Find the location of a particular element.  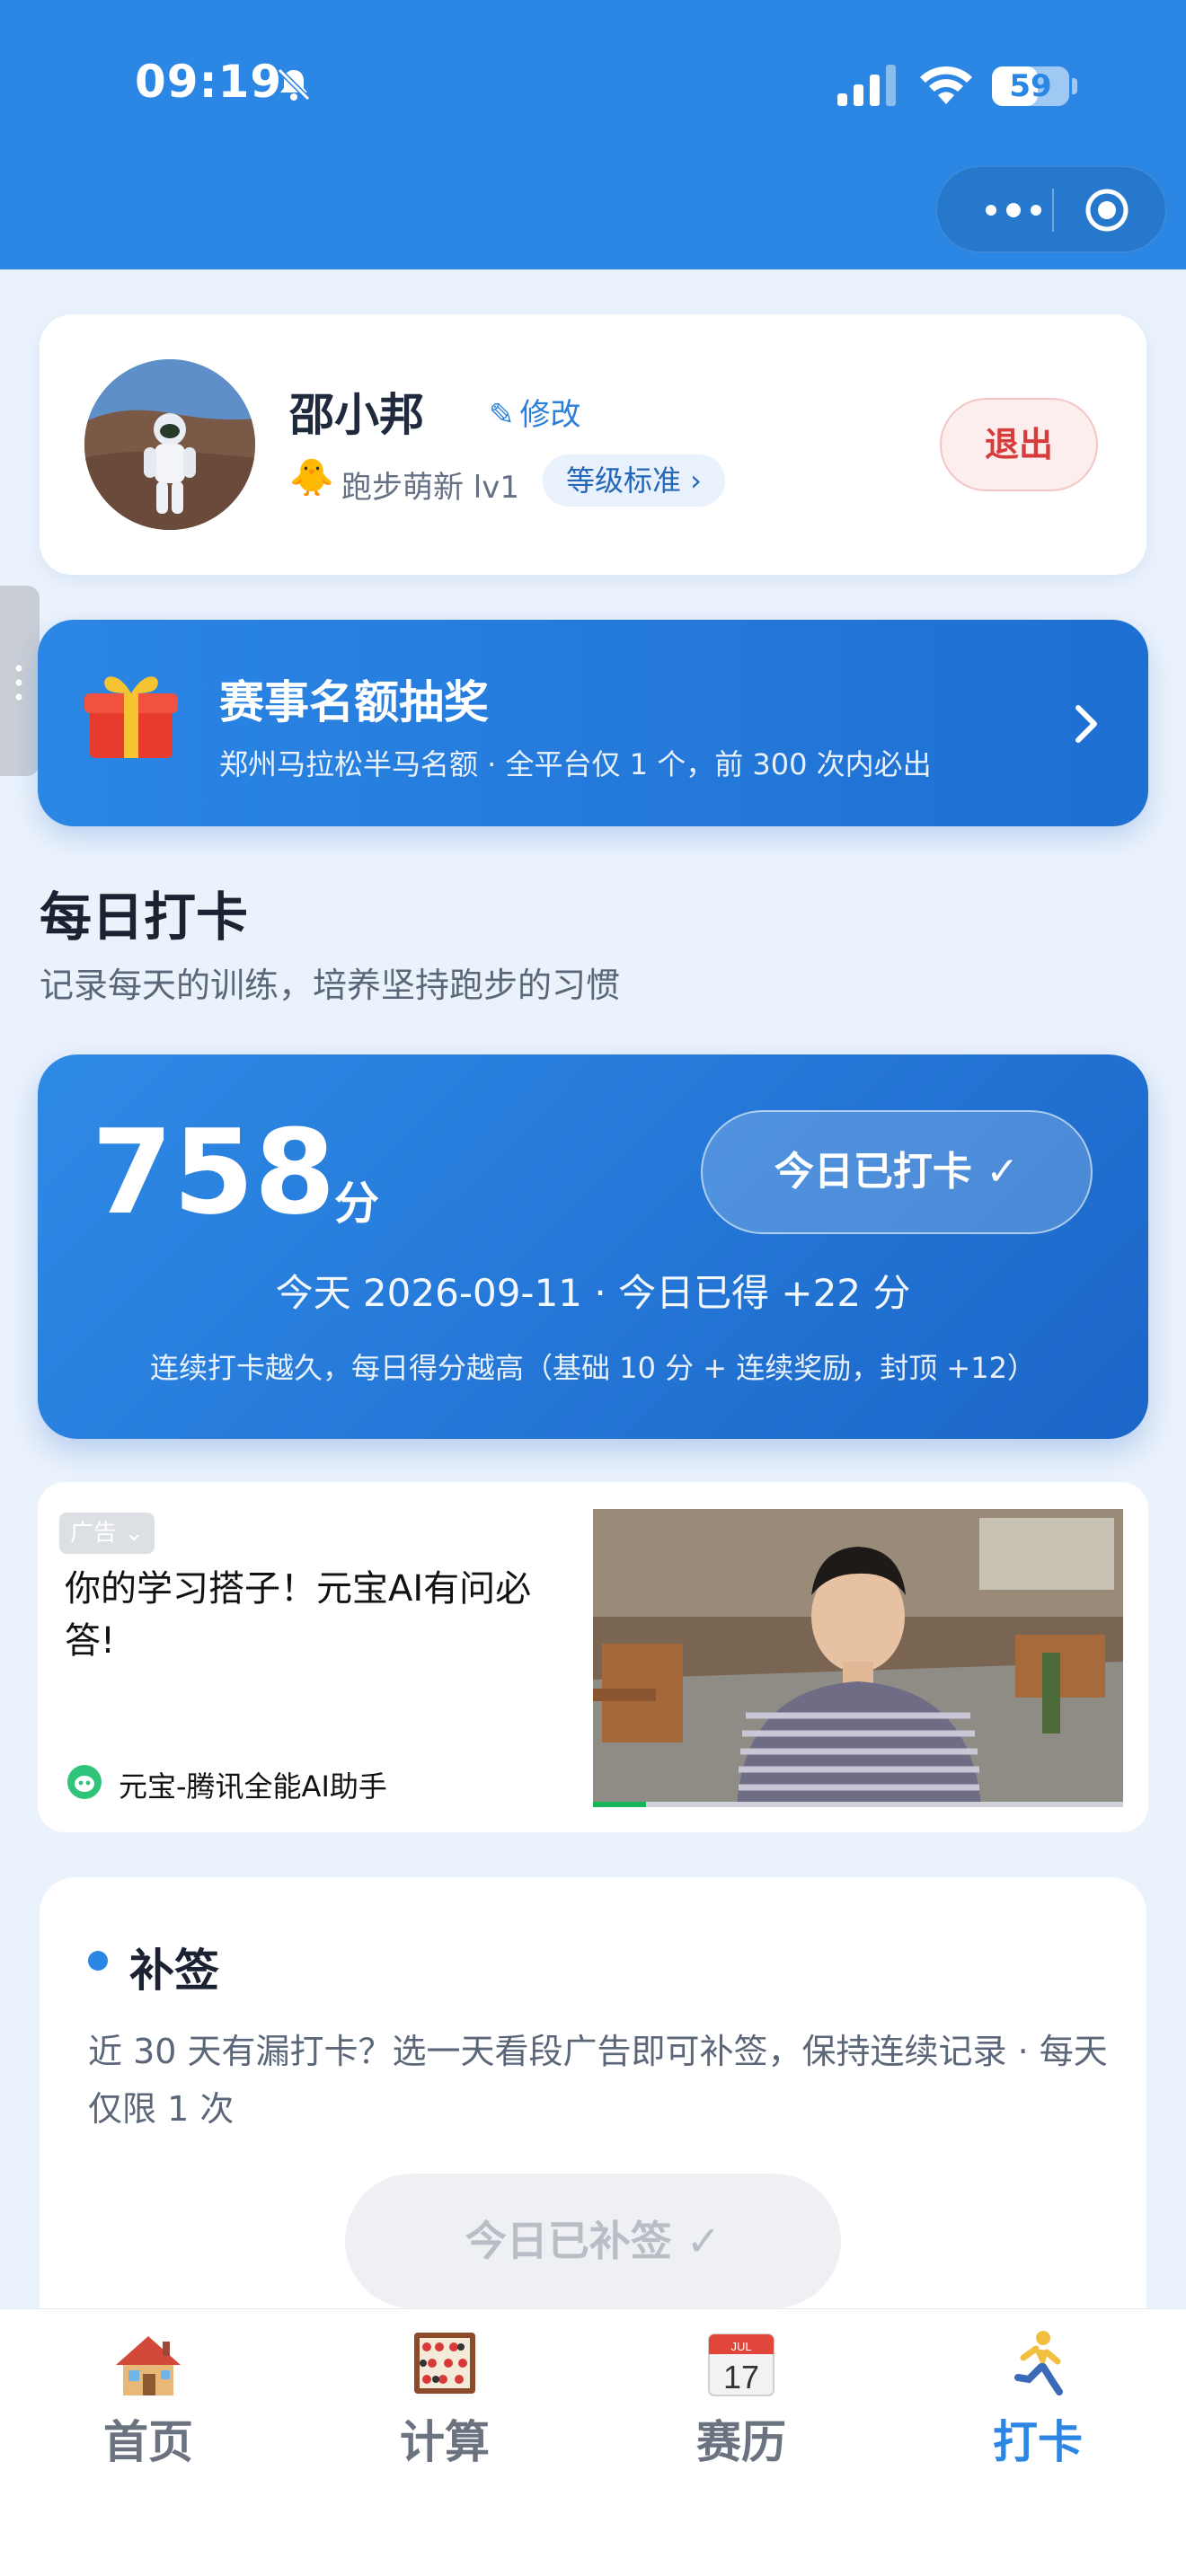

tab-label-home: 首页 is located at coordinates (148, 2442).